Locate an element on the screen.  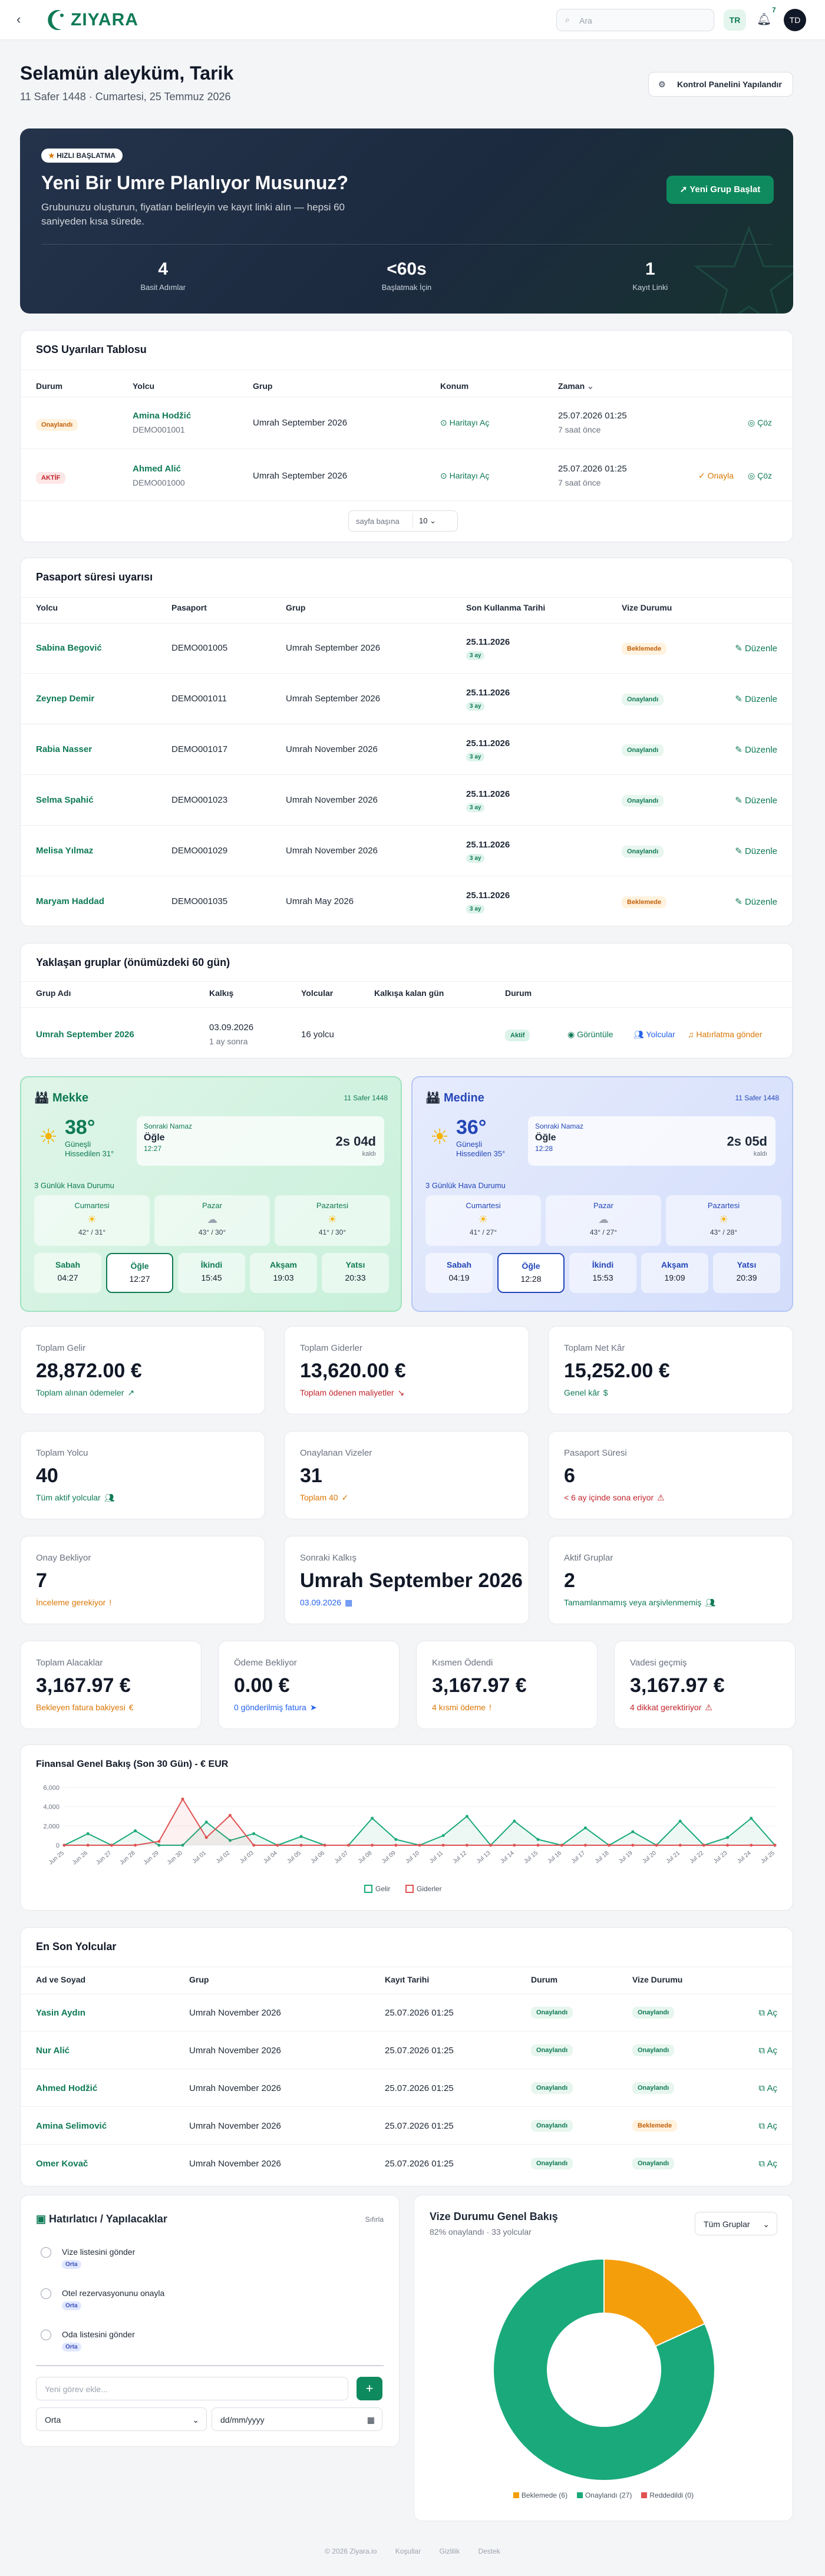
support-link: Destek is located at coordinates (489, 2551).